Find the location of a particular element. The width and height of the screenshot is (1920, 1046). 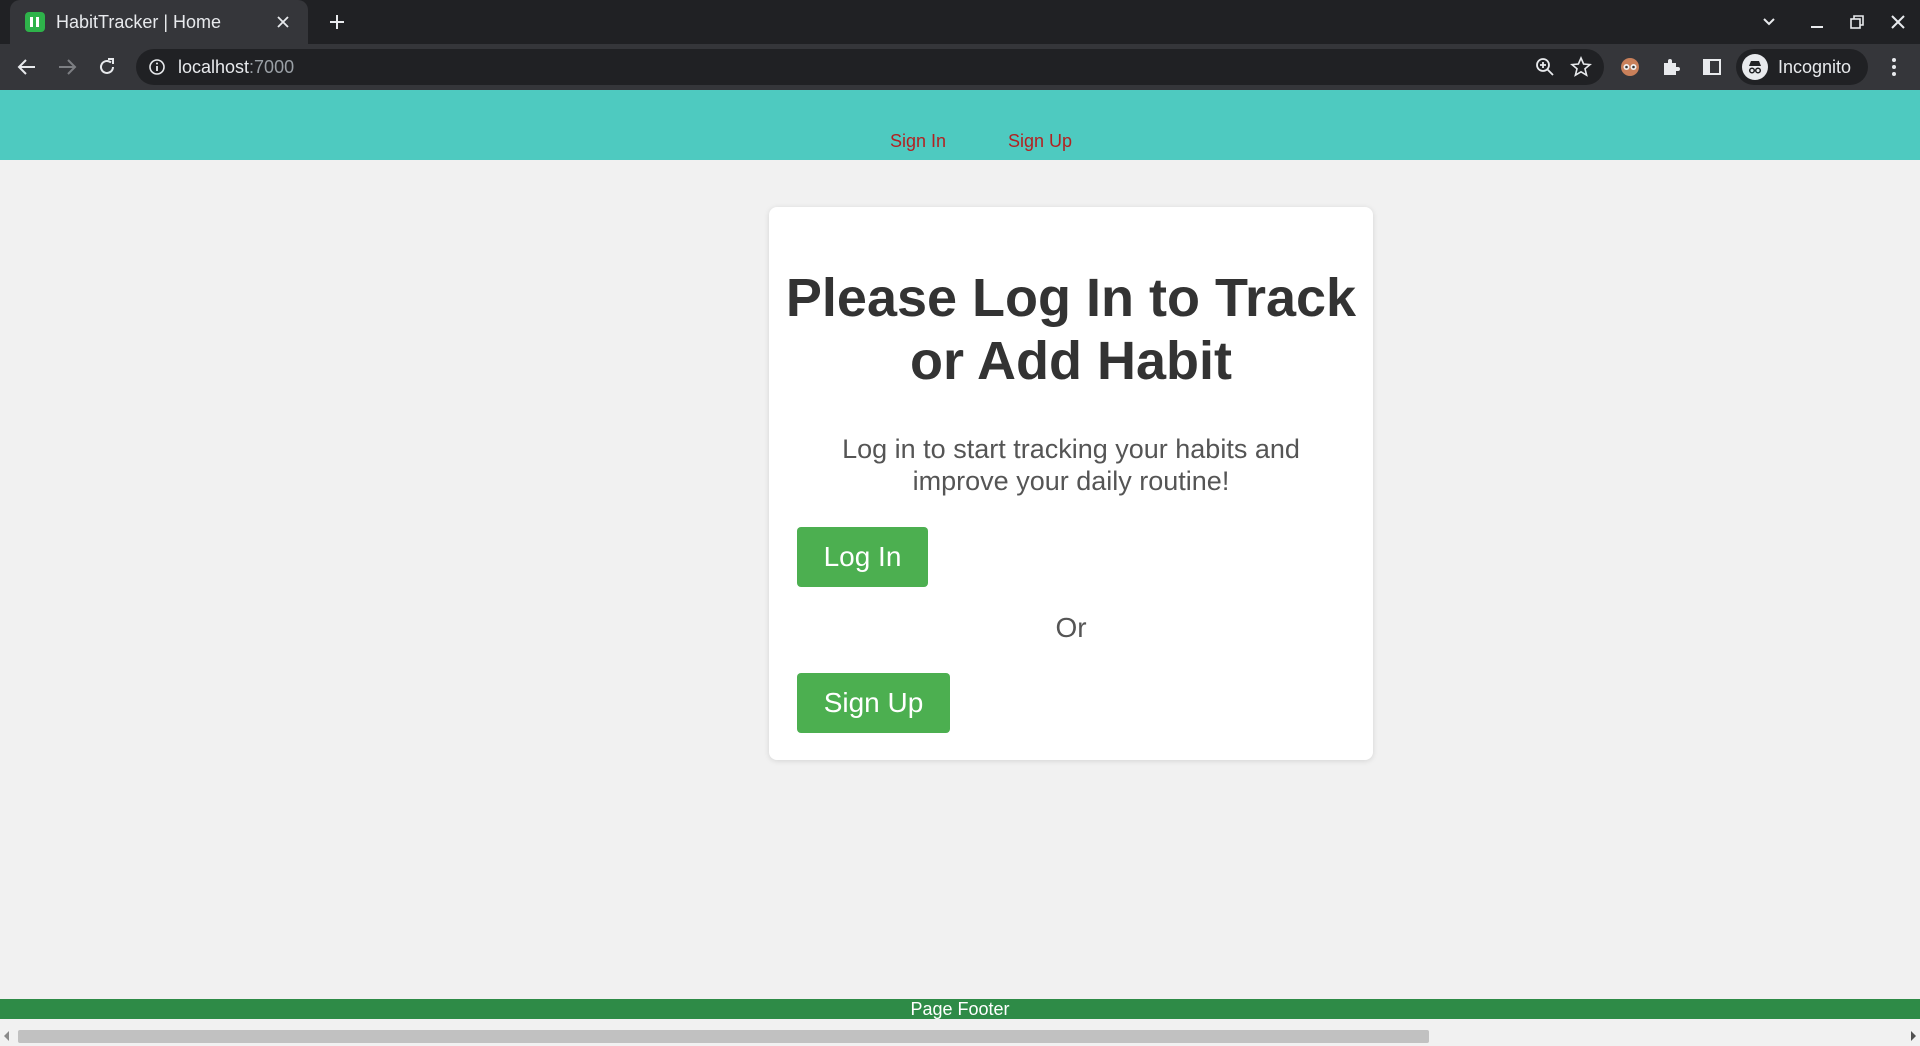

browser-menu-icon is located at coordinates (1894, 67).